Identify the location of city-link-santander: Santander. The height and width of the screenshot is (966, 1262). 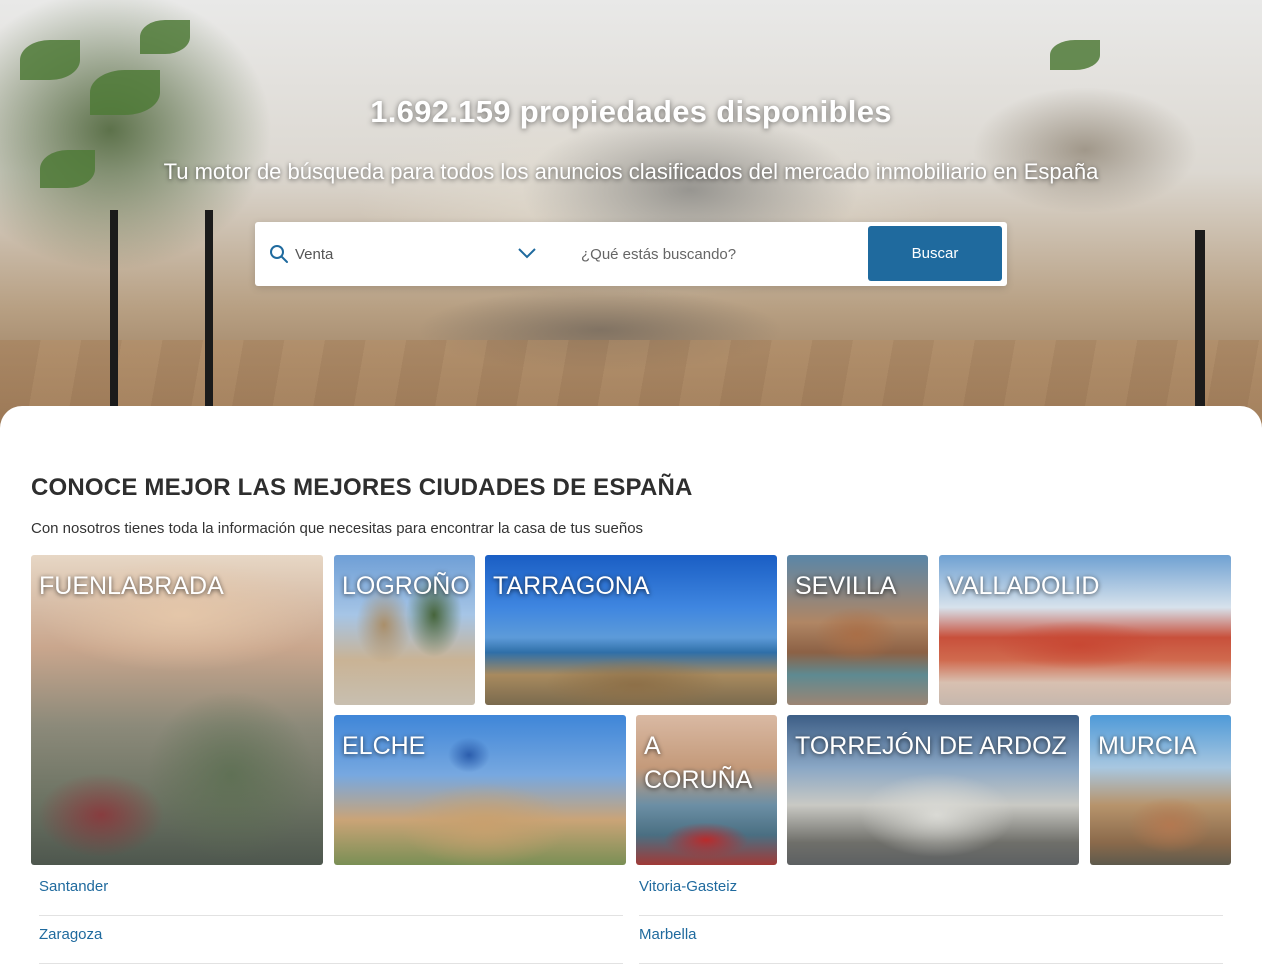
(73, 886).